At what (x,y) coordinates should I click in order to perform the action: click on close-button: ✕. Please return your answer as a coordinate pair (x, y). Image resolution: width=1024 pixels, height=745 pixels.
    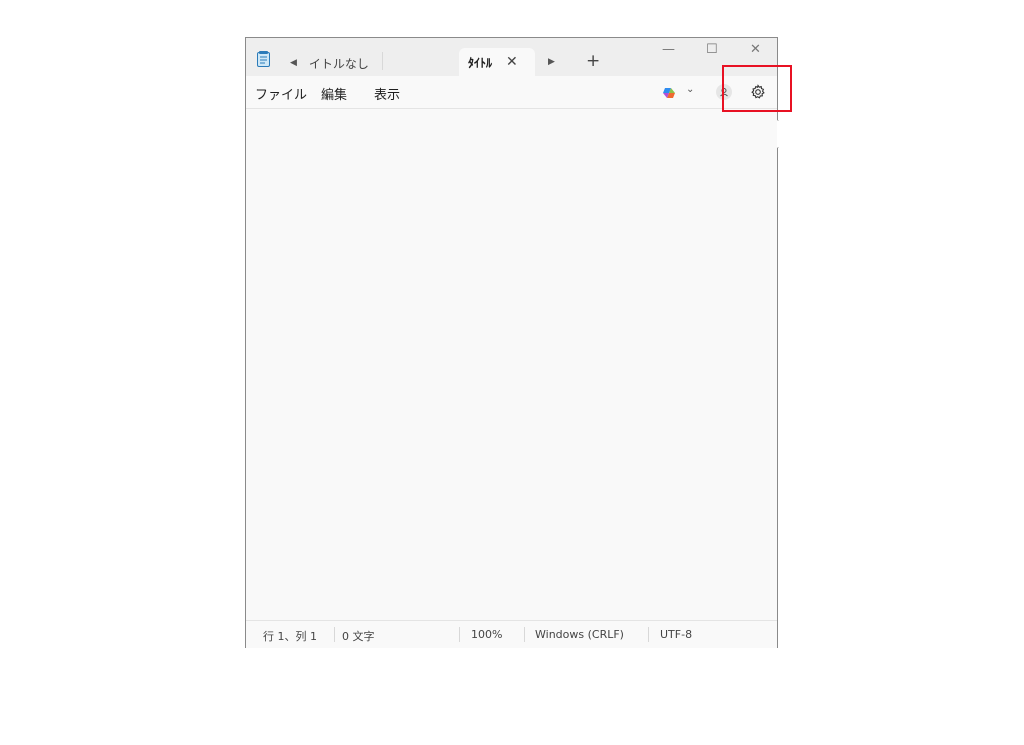
    Looking at the image, I should click on (755, 49).